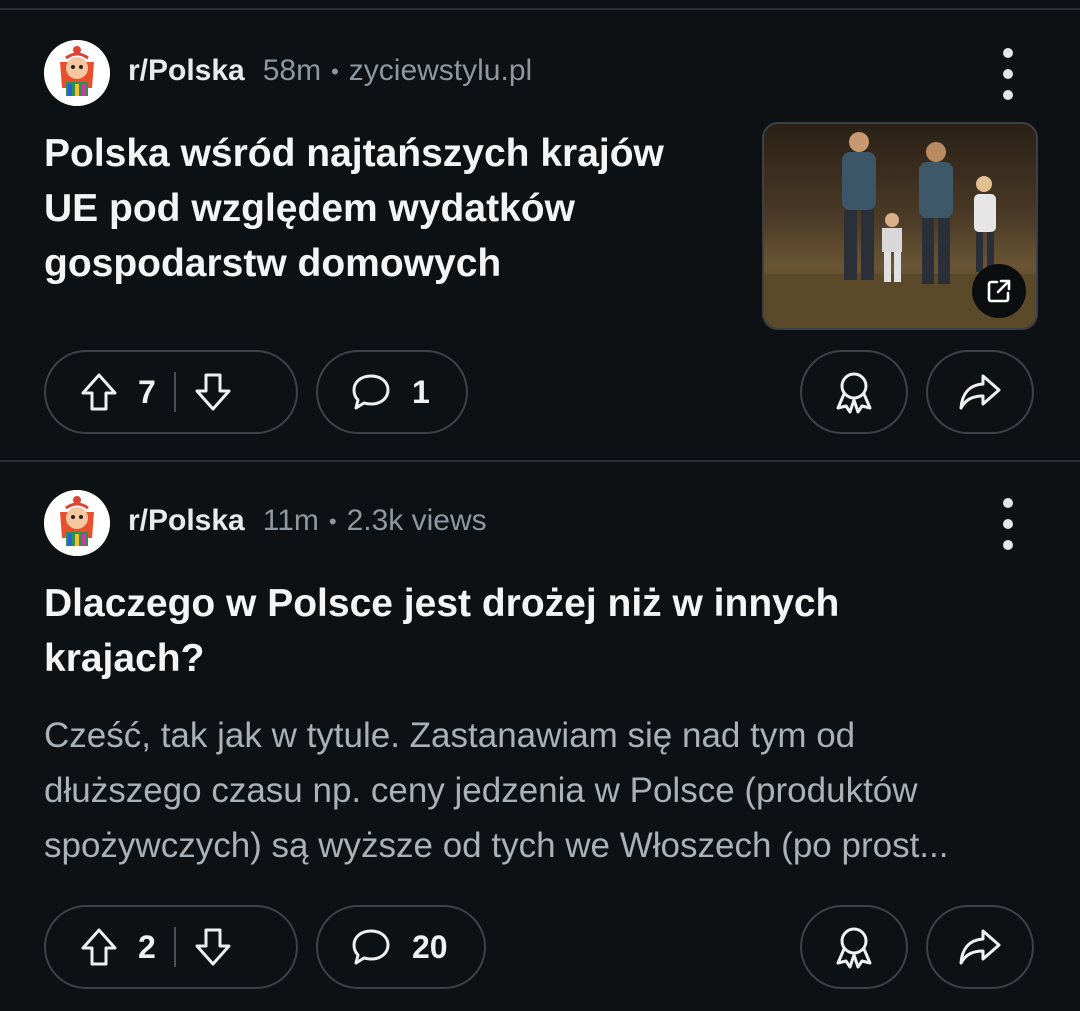 This screenshot has width=1080, height=1011. What do you see at coordinates (273, 263) in the screenshot?
I see `post-title-line: gospodarstw domowych` at bounding box center [273, 263].